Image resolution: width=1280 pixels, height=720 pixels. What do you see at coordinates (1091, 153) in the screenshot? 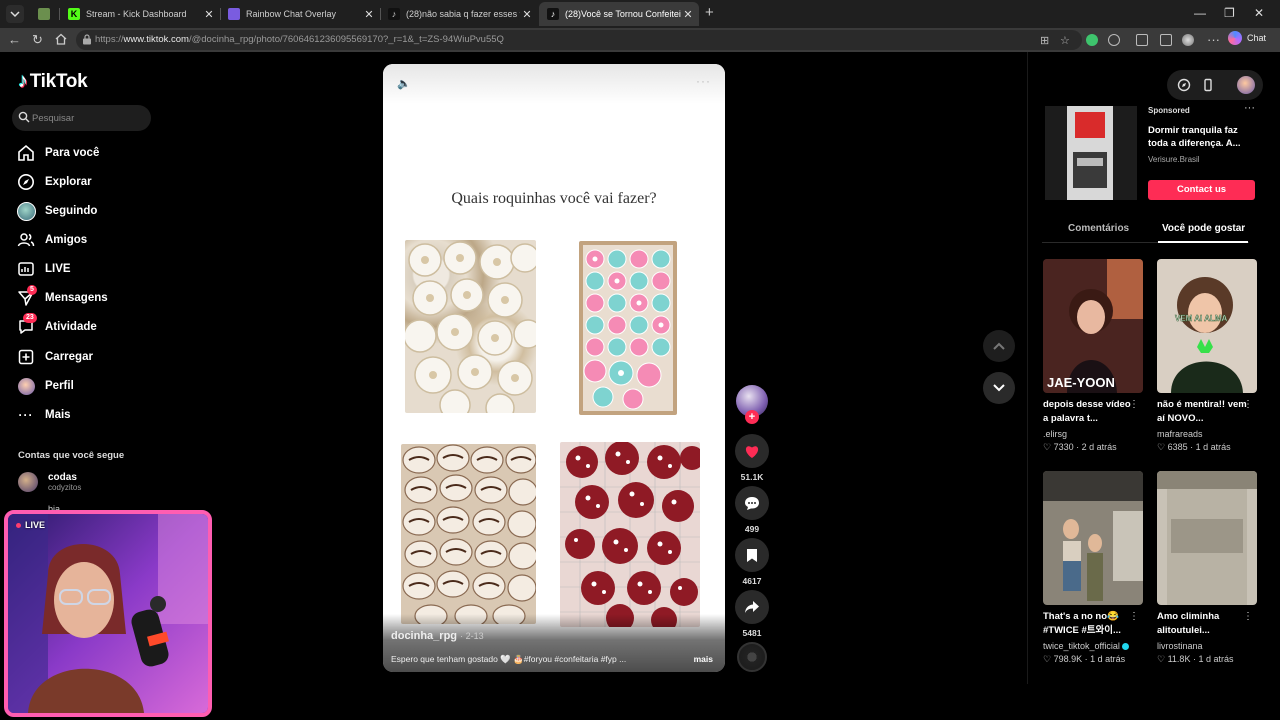
I see `ad-image` at bounding box center [1091, 153].